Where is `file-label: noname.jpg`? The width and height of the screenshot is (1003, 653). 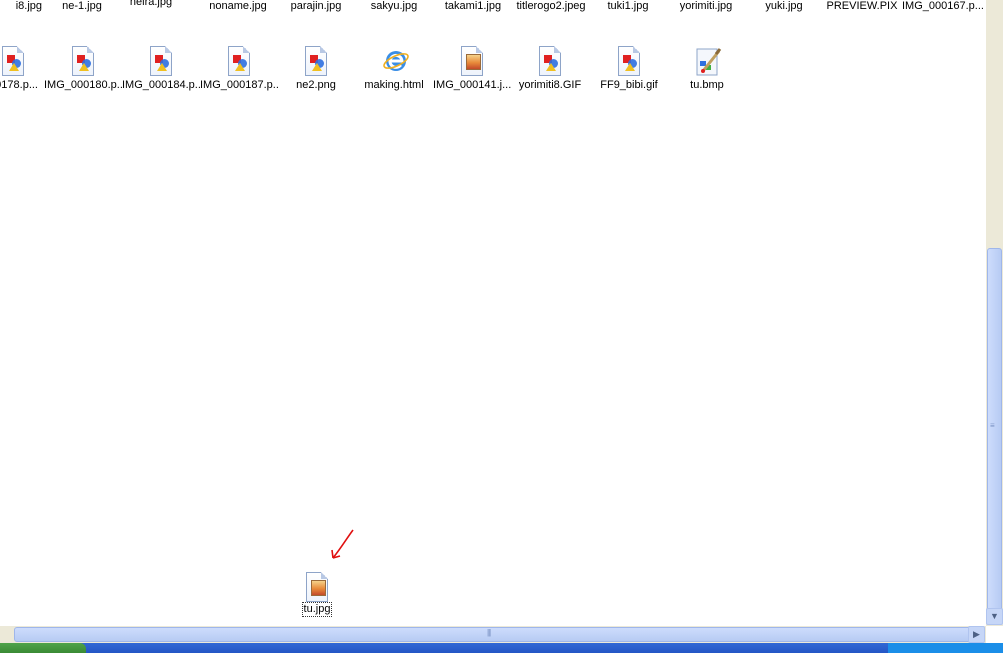 file-label: noname.jpg is located at coordinates (238, 6).